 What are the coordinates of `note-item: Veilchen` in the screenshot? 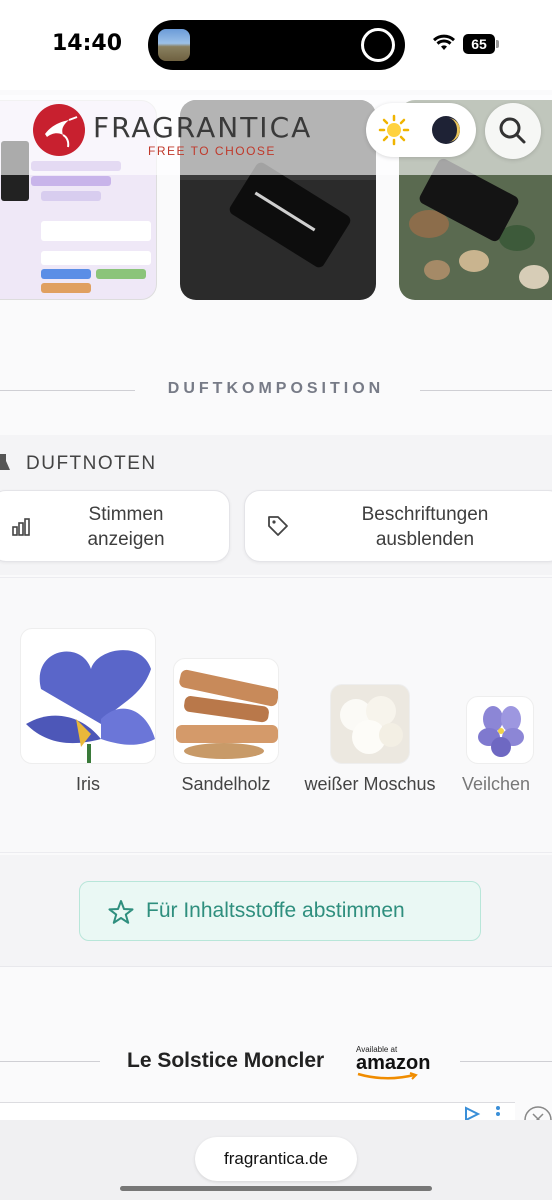 It's located at (502, 746).